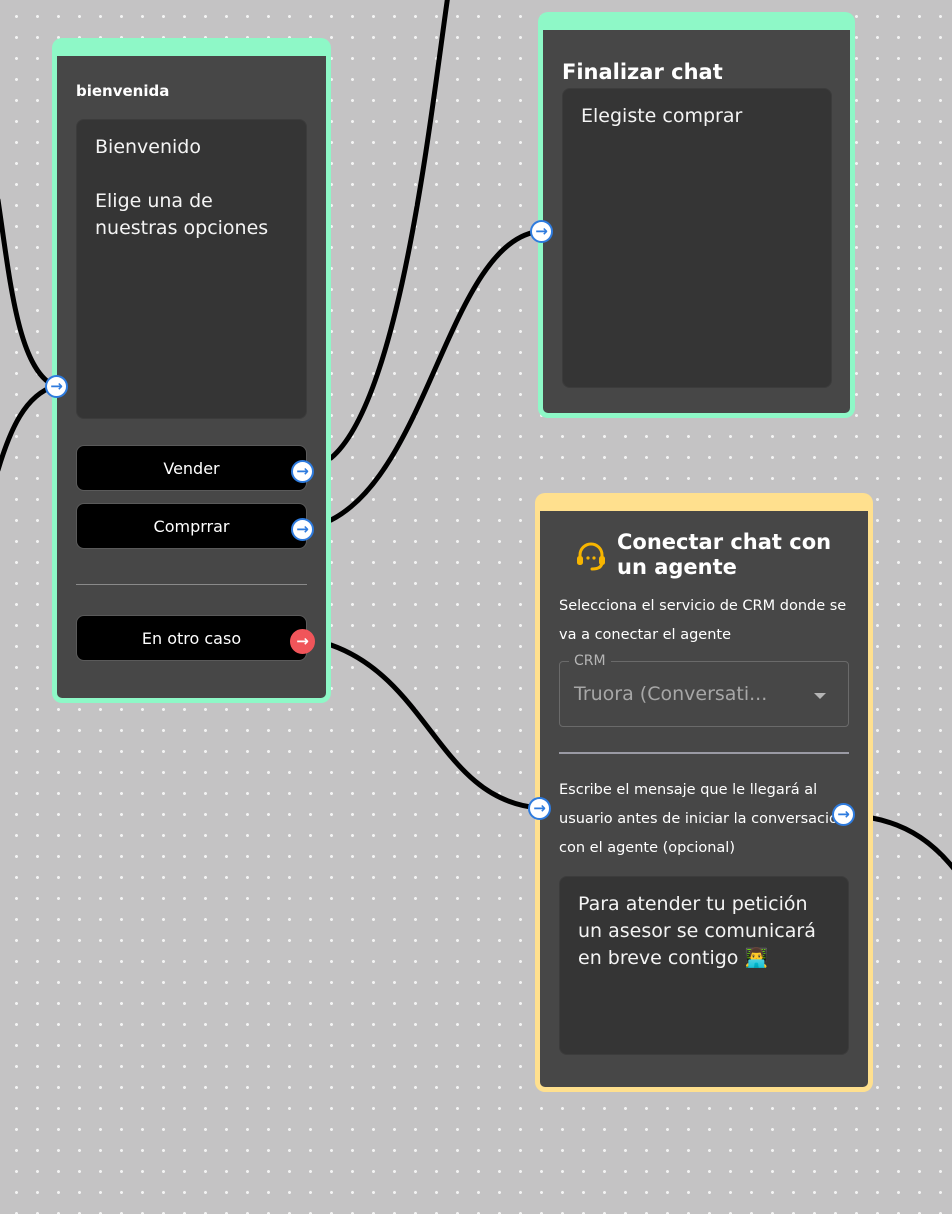  What do you see at coordinates (302, 641) in the screenshot?
I see `handle-out-otro-caso-arrow-right-circle-icon: →` at bounding box center [302, 641].